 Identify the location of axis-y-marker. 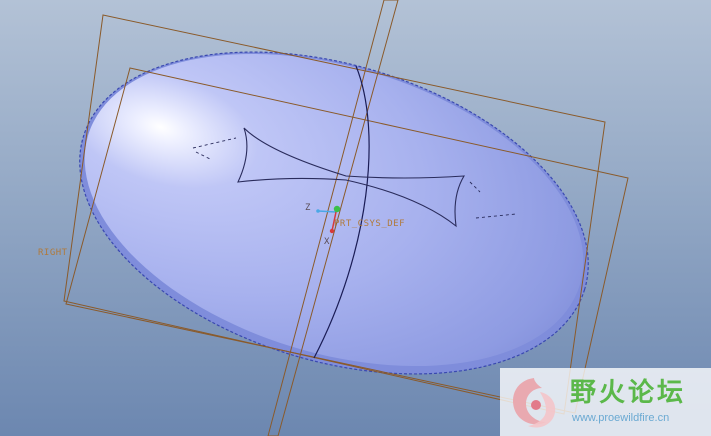
(337, 209).